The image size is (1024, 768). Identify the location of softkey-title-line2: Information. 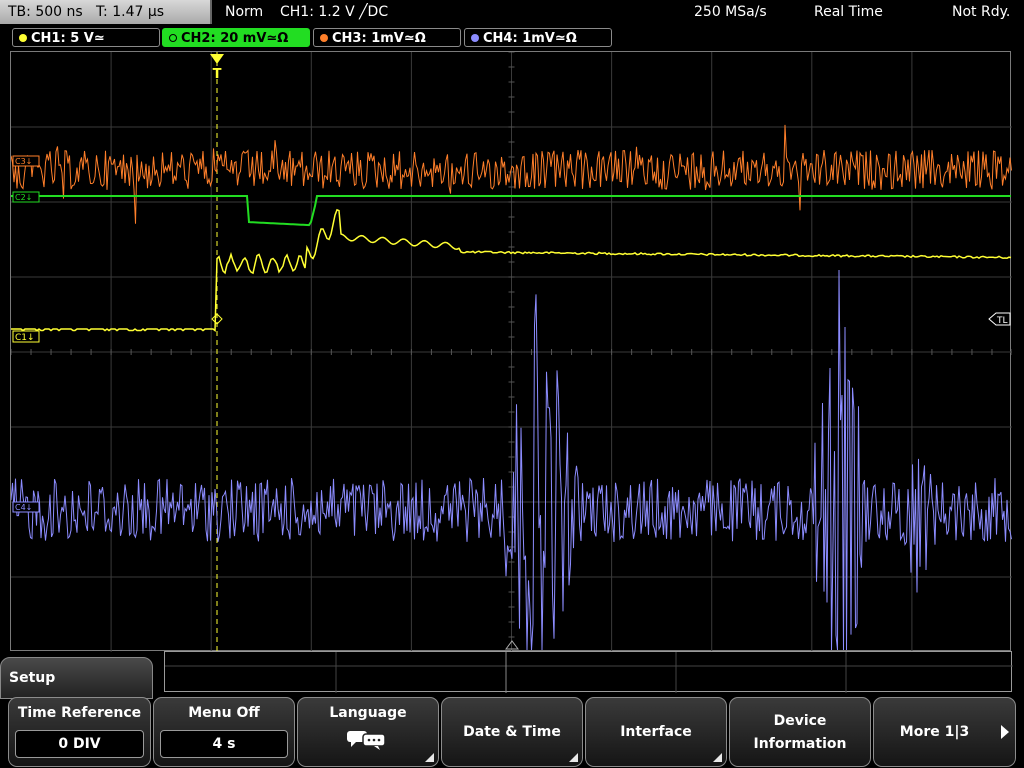
(800, 744).